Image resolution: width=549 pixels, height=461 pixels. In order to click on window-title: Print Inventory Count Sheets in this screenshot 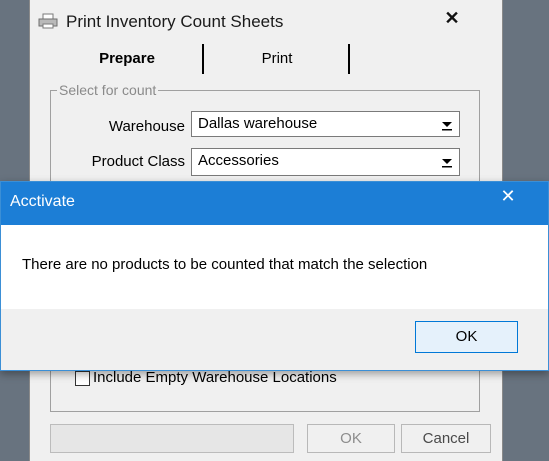, I will do `click(175, 21)`.